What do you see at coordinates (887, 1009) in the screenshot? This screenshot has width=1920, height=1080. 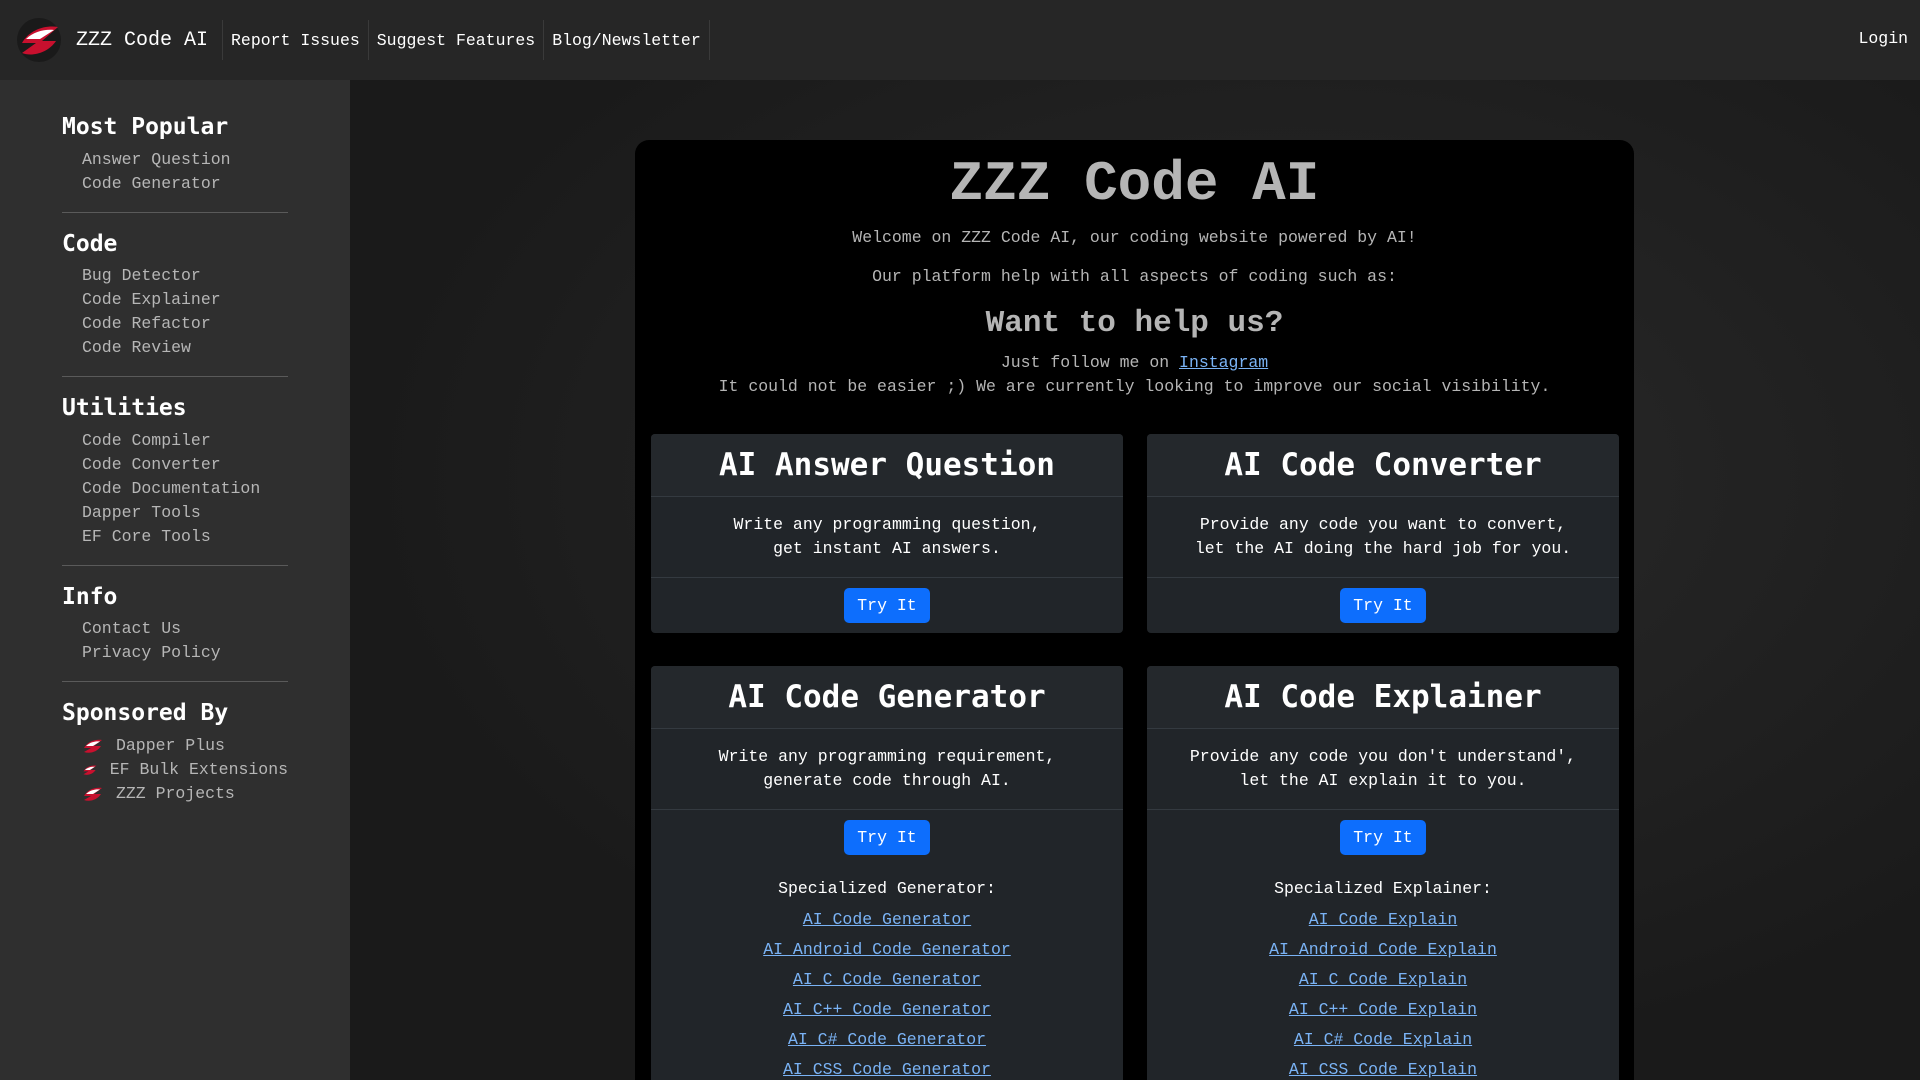 I see `specialized-link: AI C++ Code Generator` at bounding box center [887, 1009].